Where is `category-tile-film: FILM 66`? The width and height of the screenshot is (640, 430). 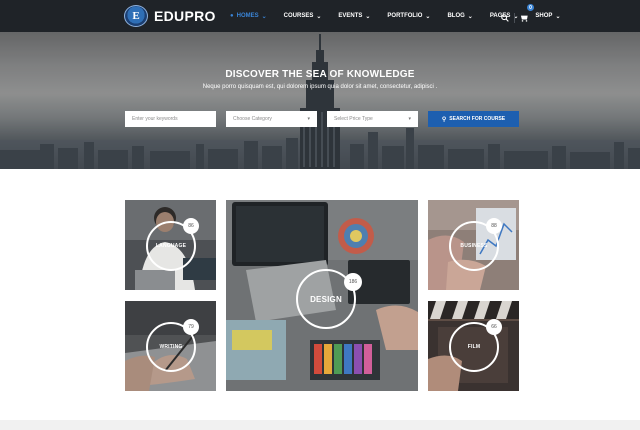
category-tile-film: FILM 66 is located at coordinates (473, 346).